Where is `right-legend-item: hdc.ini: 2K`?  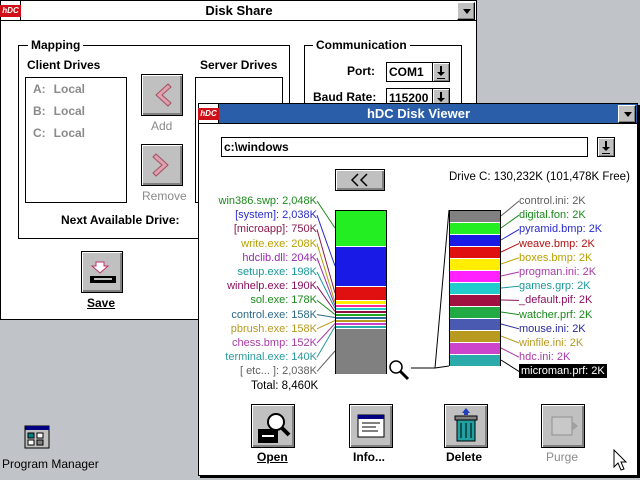
right-legend-item: hdc.ini: 2K is located at coordinates (545, 357).